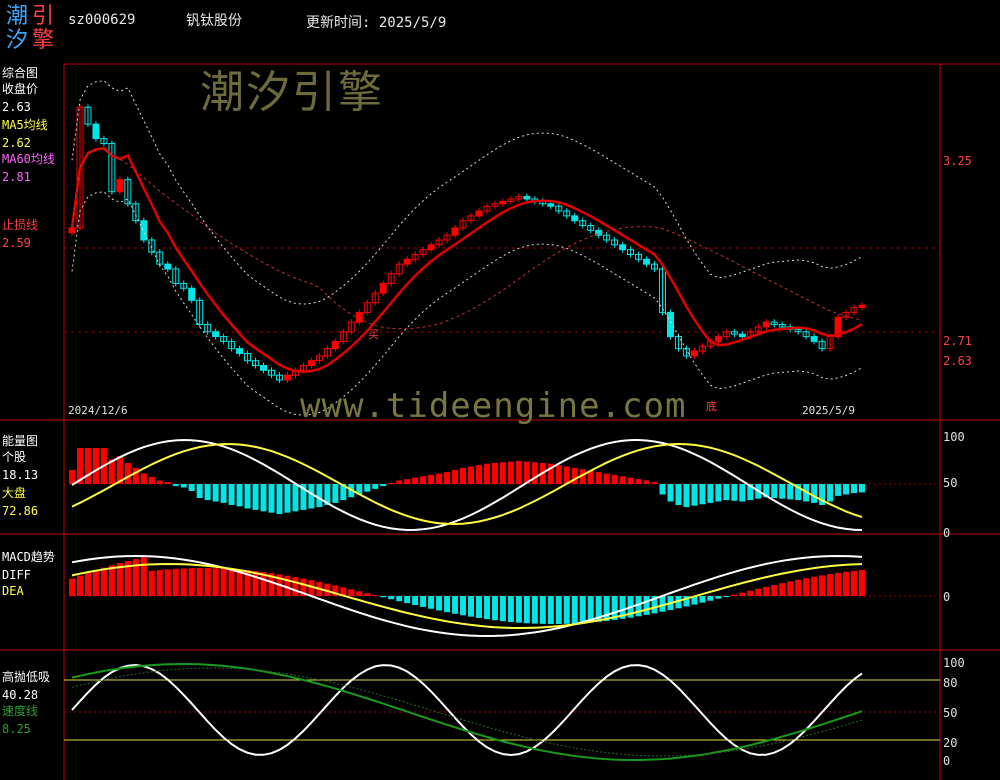 The width and height of the screenshot is (1000, 780). What do you see at coordinates (25, 125) in the screenshot?
I see `ma5-label: MA5均线` at bounding box center [25, 125].